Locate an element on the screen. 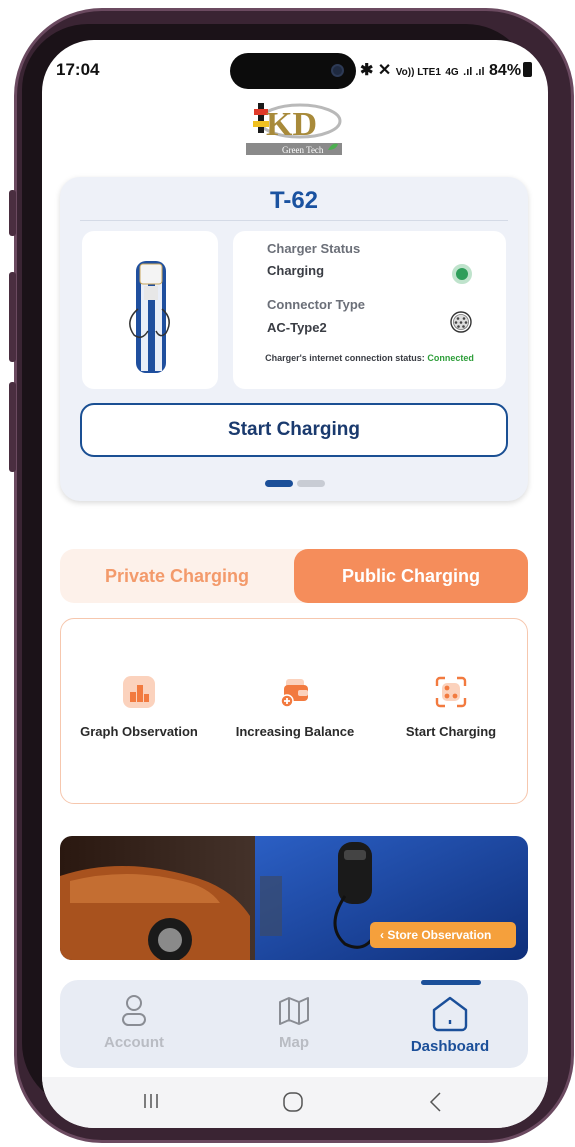 The height and width of the screenshot is (1147, 575). recent-apps-icon is located at coordinates (151, 1101).